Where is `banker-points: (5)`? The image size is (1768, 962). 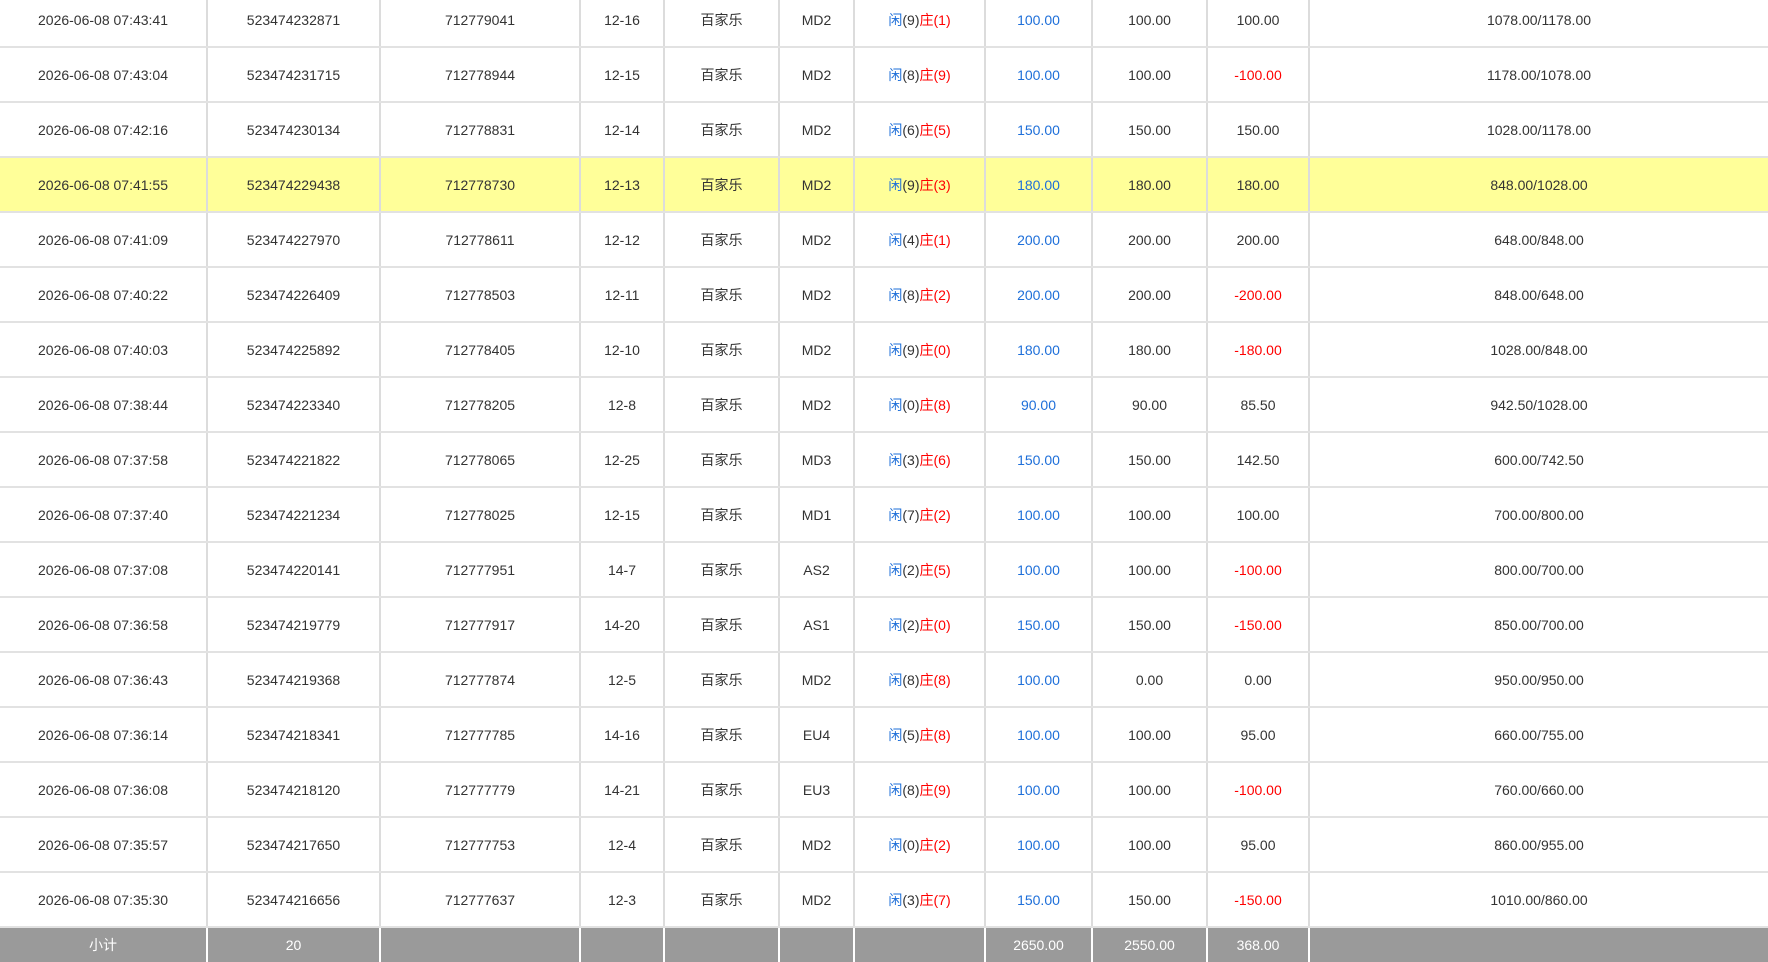 banker-points: (5) is located at coordinates (942, 129).